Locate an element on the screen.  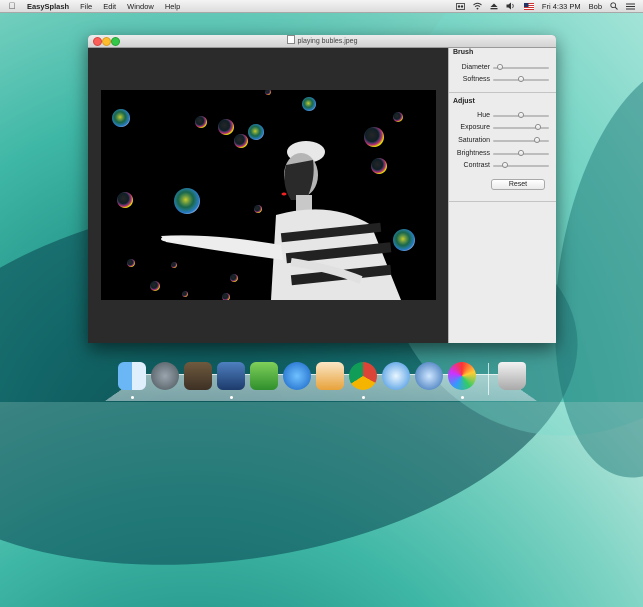
trash-icon is located at coordinates (512, 376).